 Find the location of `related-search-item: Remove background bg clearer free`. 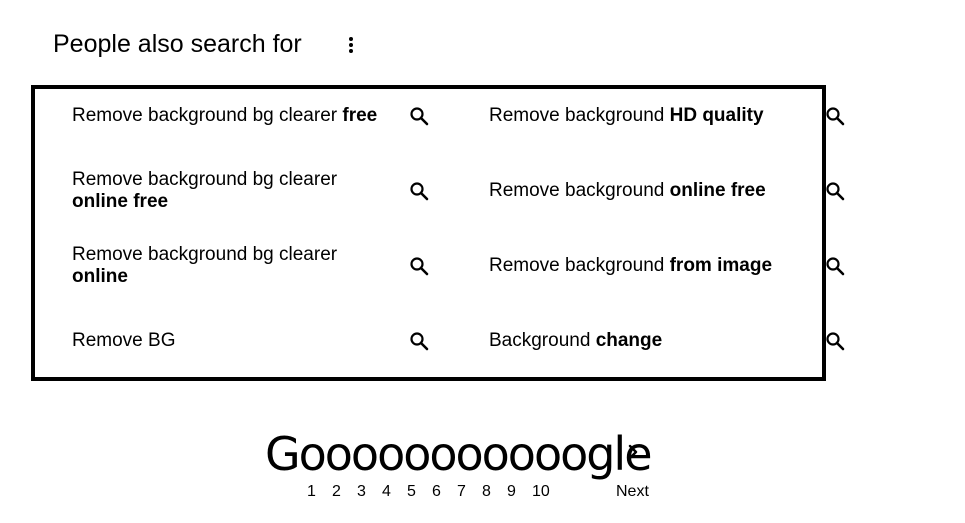

related-search-item: Remove background bg clearer free is located at coordinates (257, 115).